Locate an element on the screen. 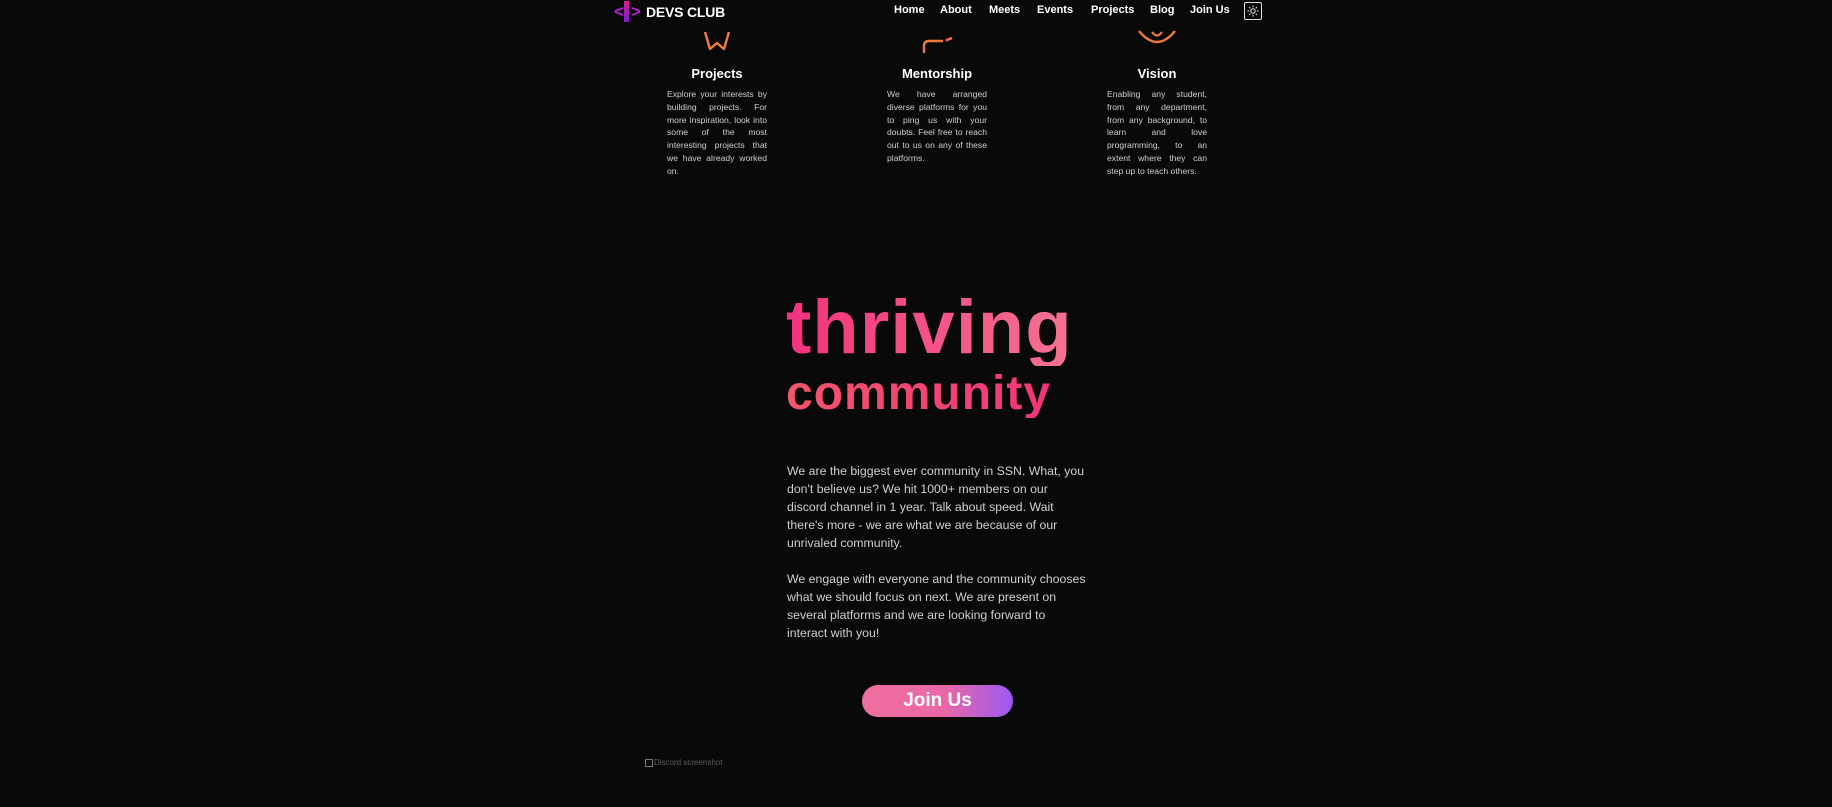  nav-link-events: Events is located at coordinates (1055, 10).